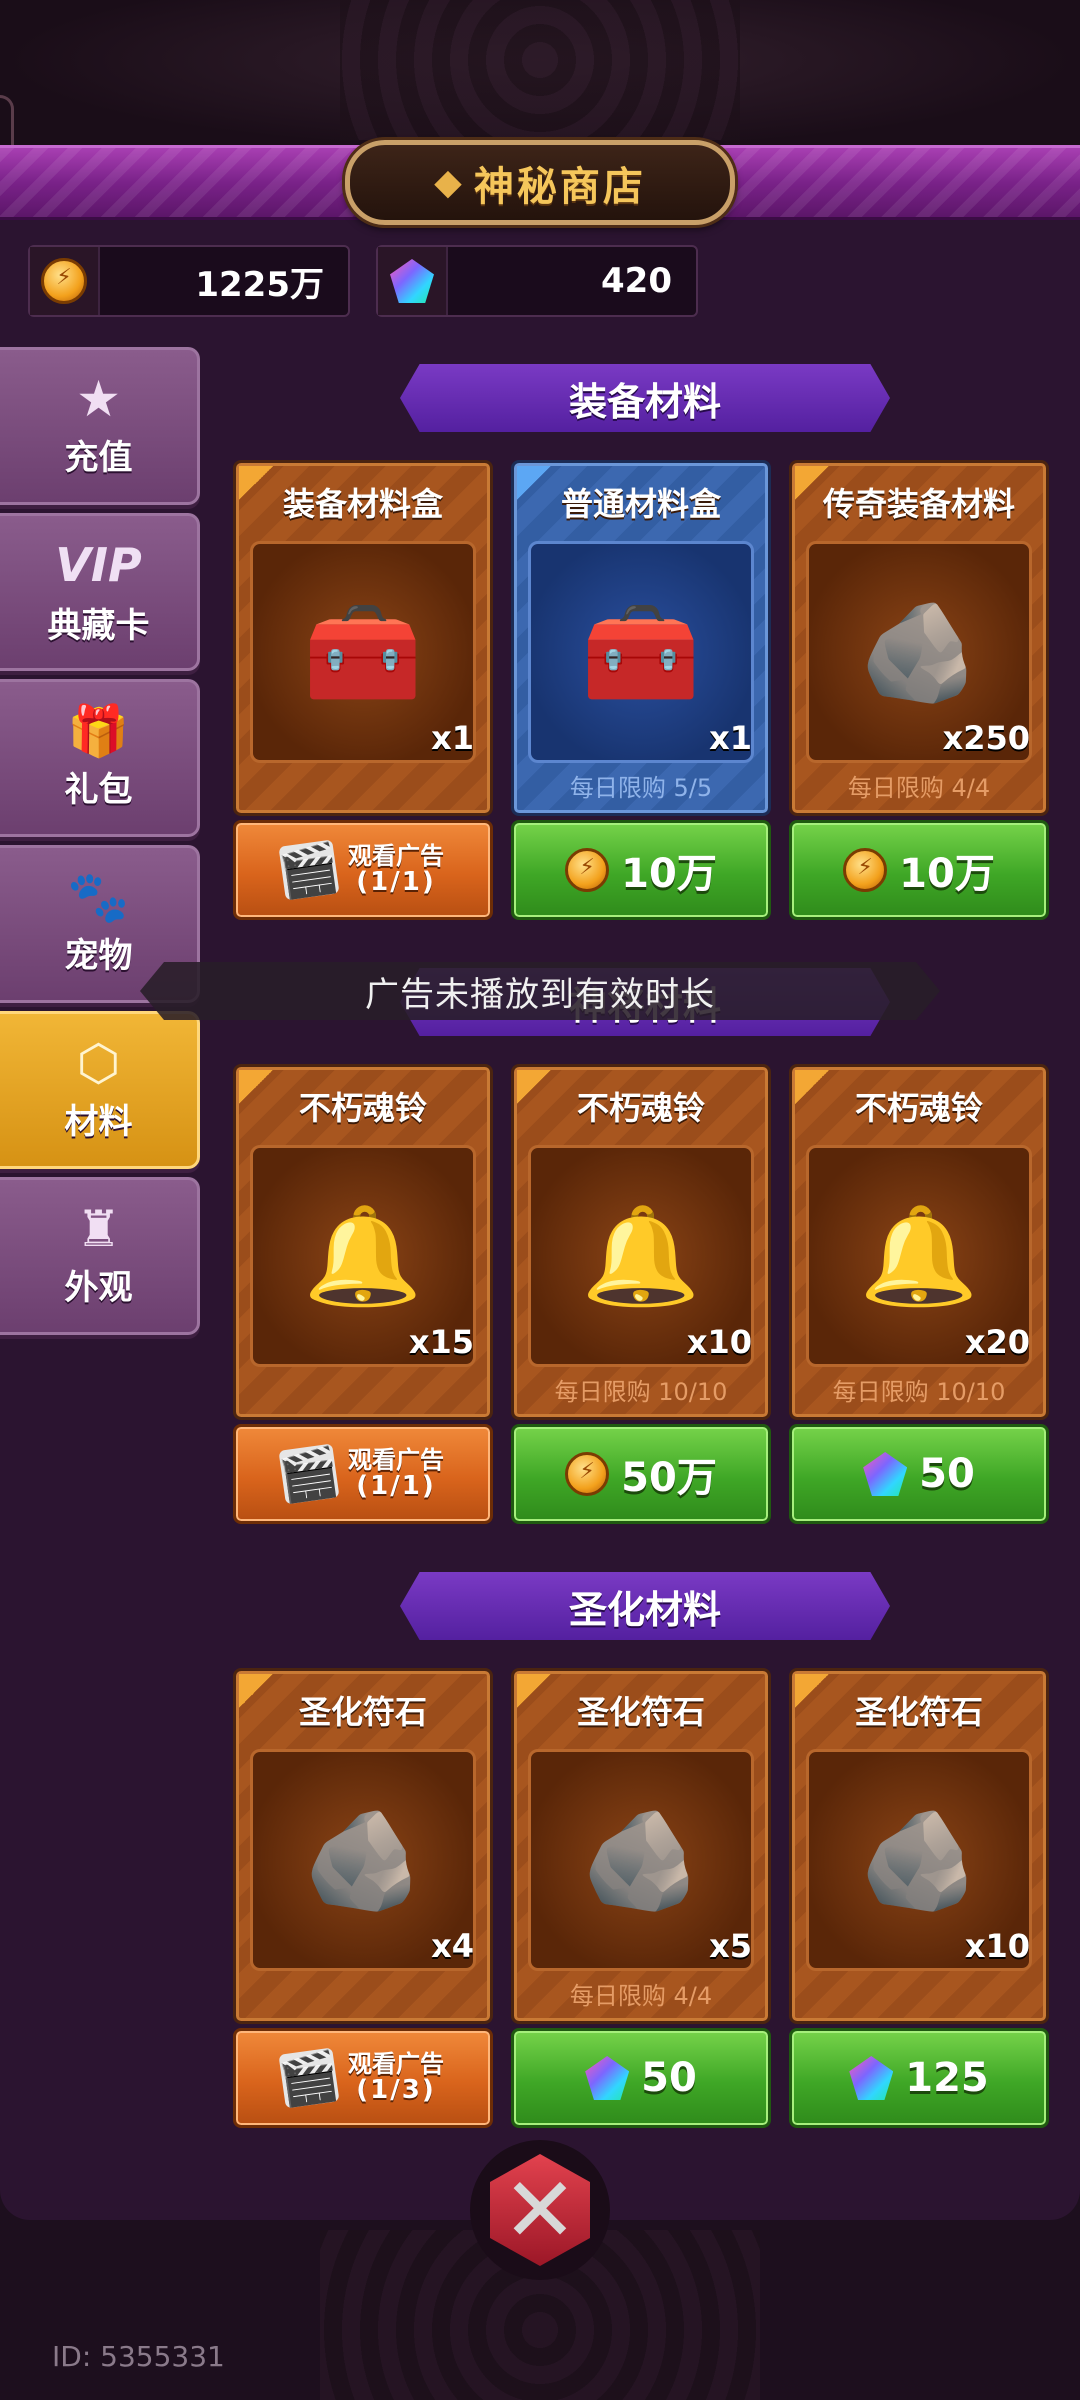  I want to click on tab-label: 典藏卡, so click(98, 625).